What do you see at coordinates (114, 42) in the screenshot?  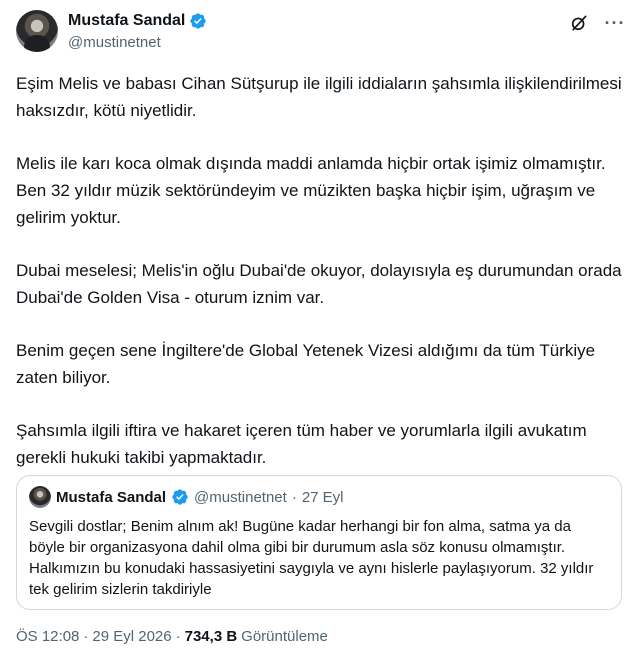 I see `author-handle: @mustinetnet` at bounding box center [114, 42].